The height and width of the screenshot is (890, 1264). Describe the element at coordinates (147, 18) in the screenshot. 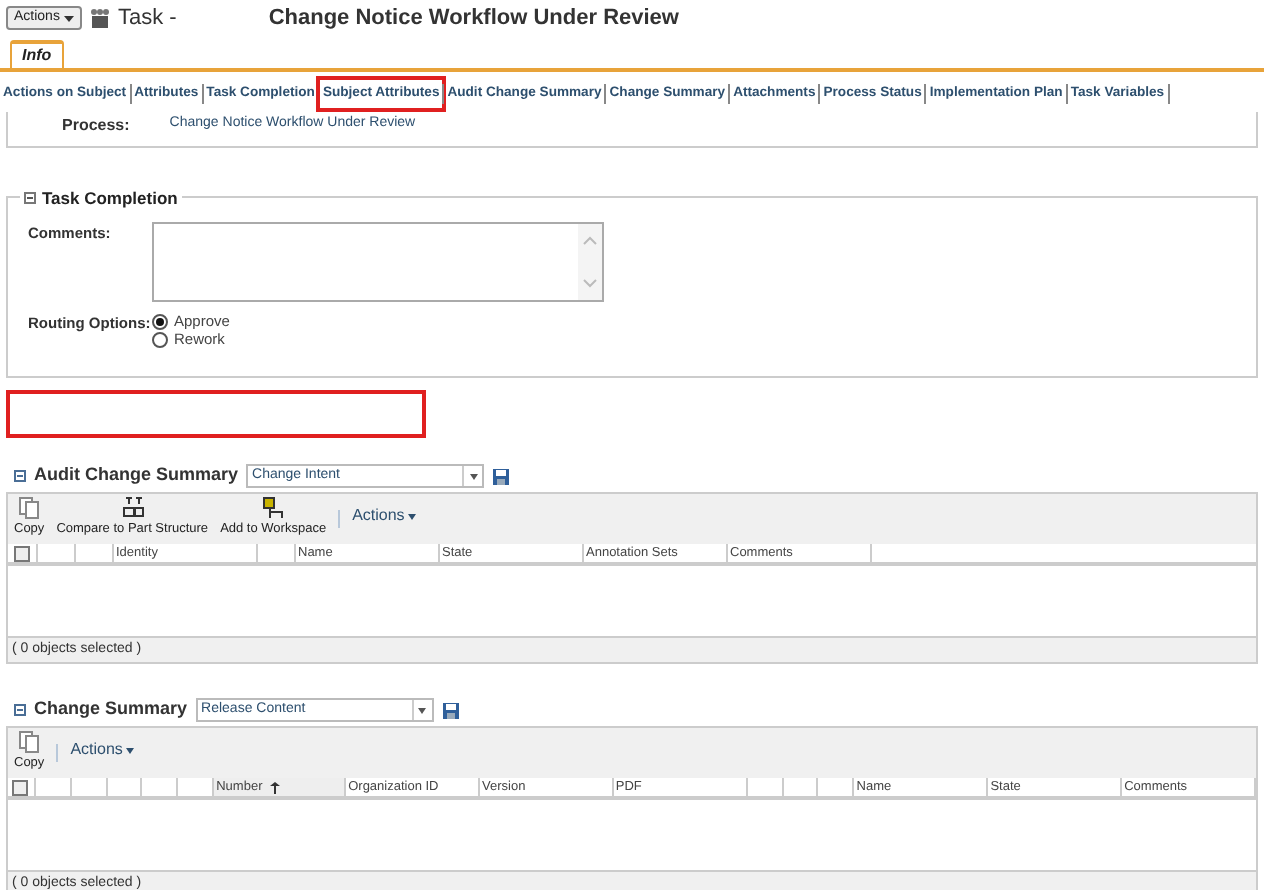

I see `task-label: Task -` at that location.